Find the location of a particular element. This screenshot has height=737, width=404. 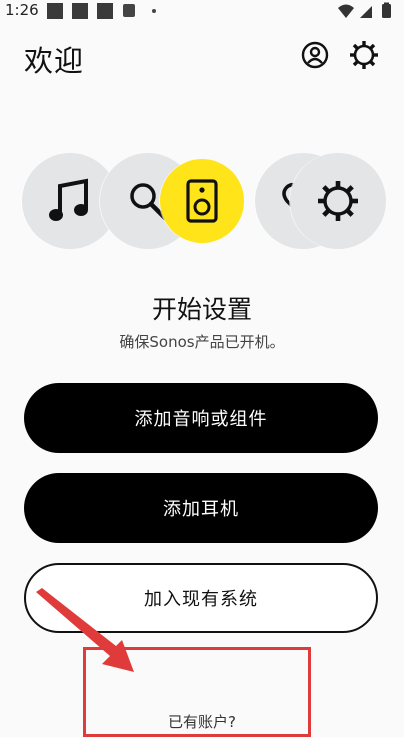

wifi-icon is located at coordinates (346, 11).